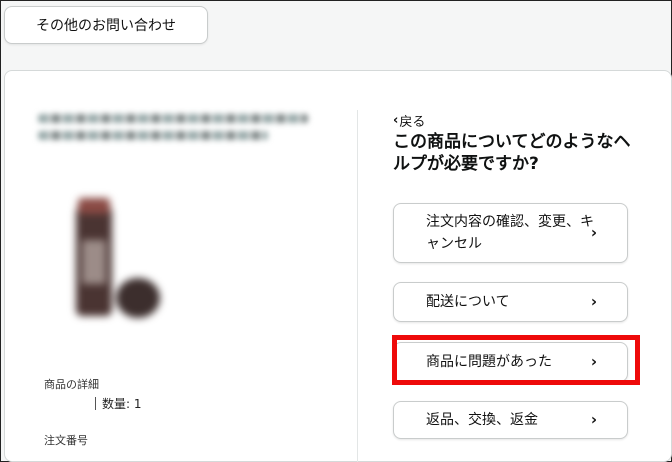 The height and width of the screenshot is (462, 672). I want to click on product-label-shape, so click(94, 262).